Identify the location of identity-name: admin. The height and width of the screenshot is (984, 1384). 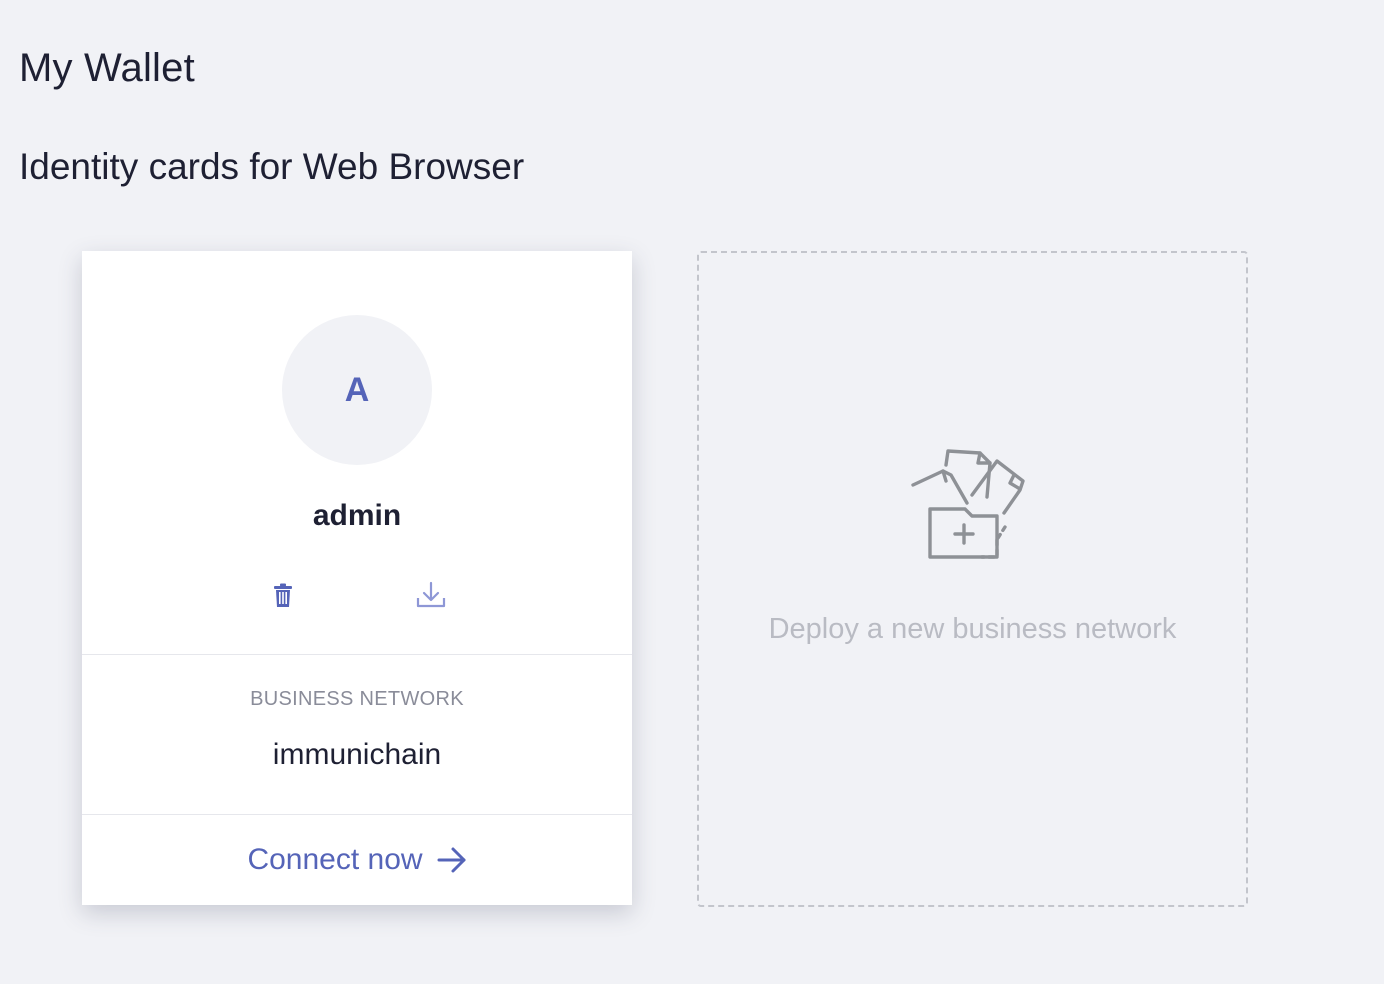
(357, 515).